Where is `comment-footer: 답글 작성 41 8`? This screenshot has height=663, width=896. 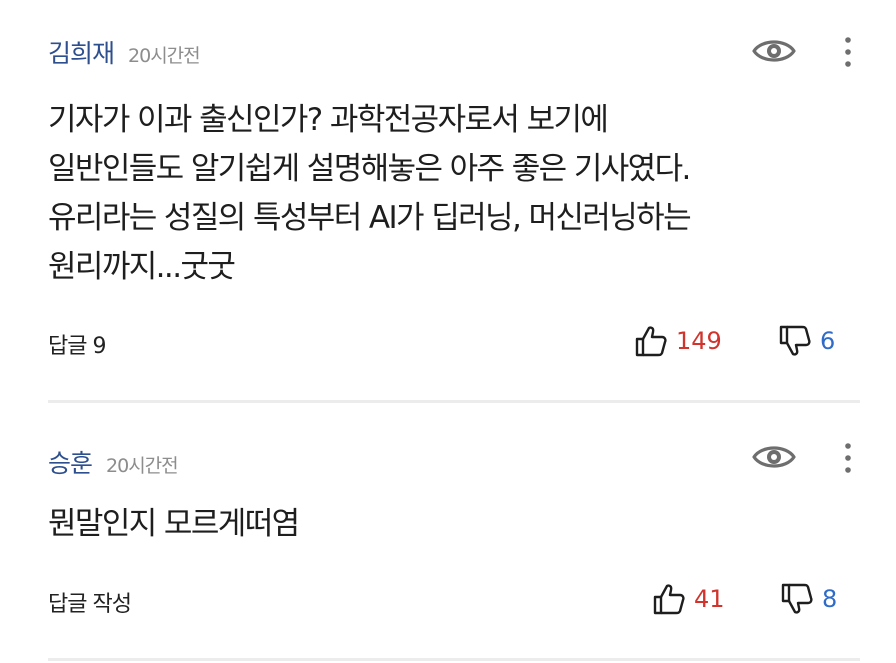
comment-footer: 답글 작성 41 8 is located at coordinates (454, 602).